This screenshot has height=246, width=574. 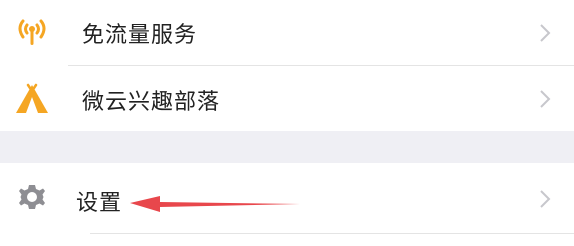 What do you see at coordinates (215, 204) in the screenshot?
I see `red-arrow-pointer` at bounding box center [215, 204].